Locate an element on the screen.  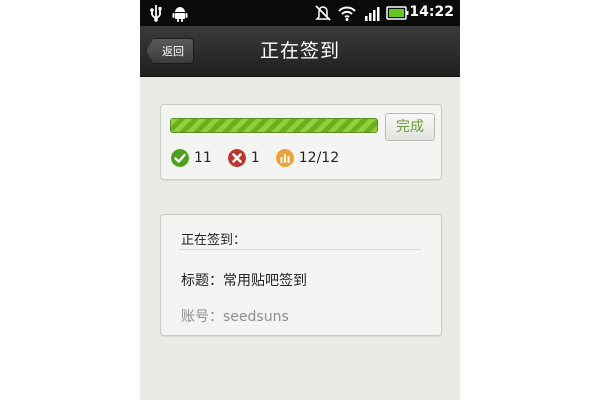
title-bar: 返回 正在签到 is located at coordinates (300, 51).